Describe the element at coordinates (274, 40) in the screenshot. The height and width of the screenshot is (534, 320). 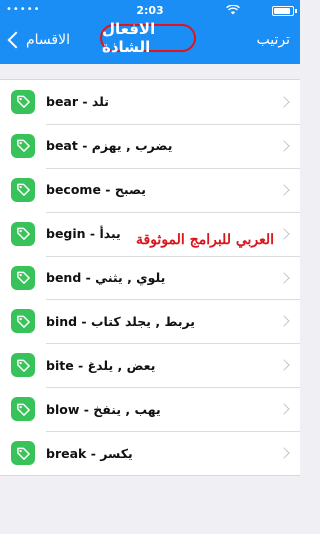
I see `sort-button: ترتيب` at that location.